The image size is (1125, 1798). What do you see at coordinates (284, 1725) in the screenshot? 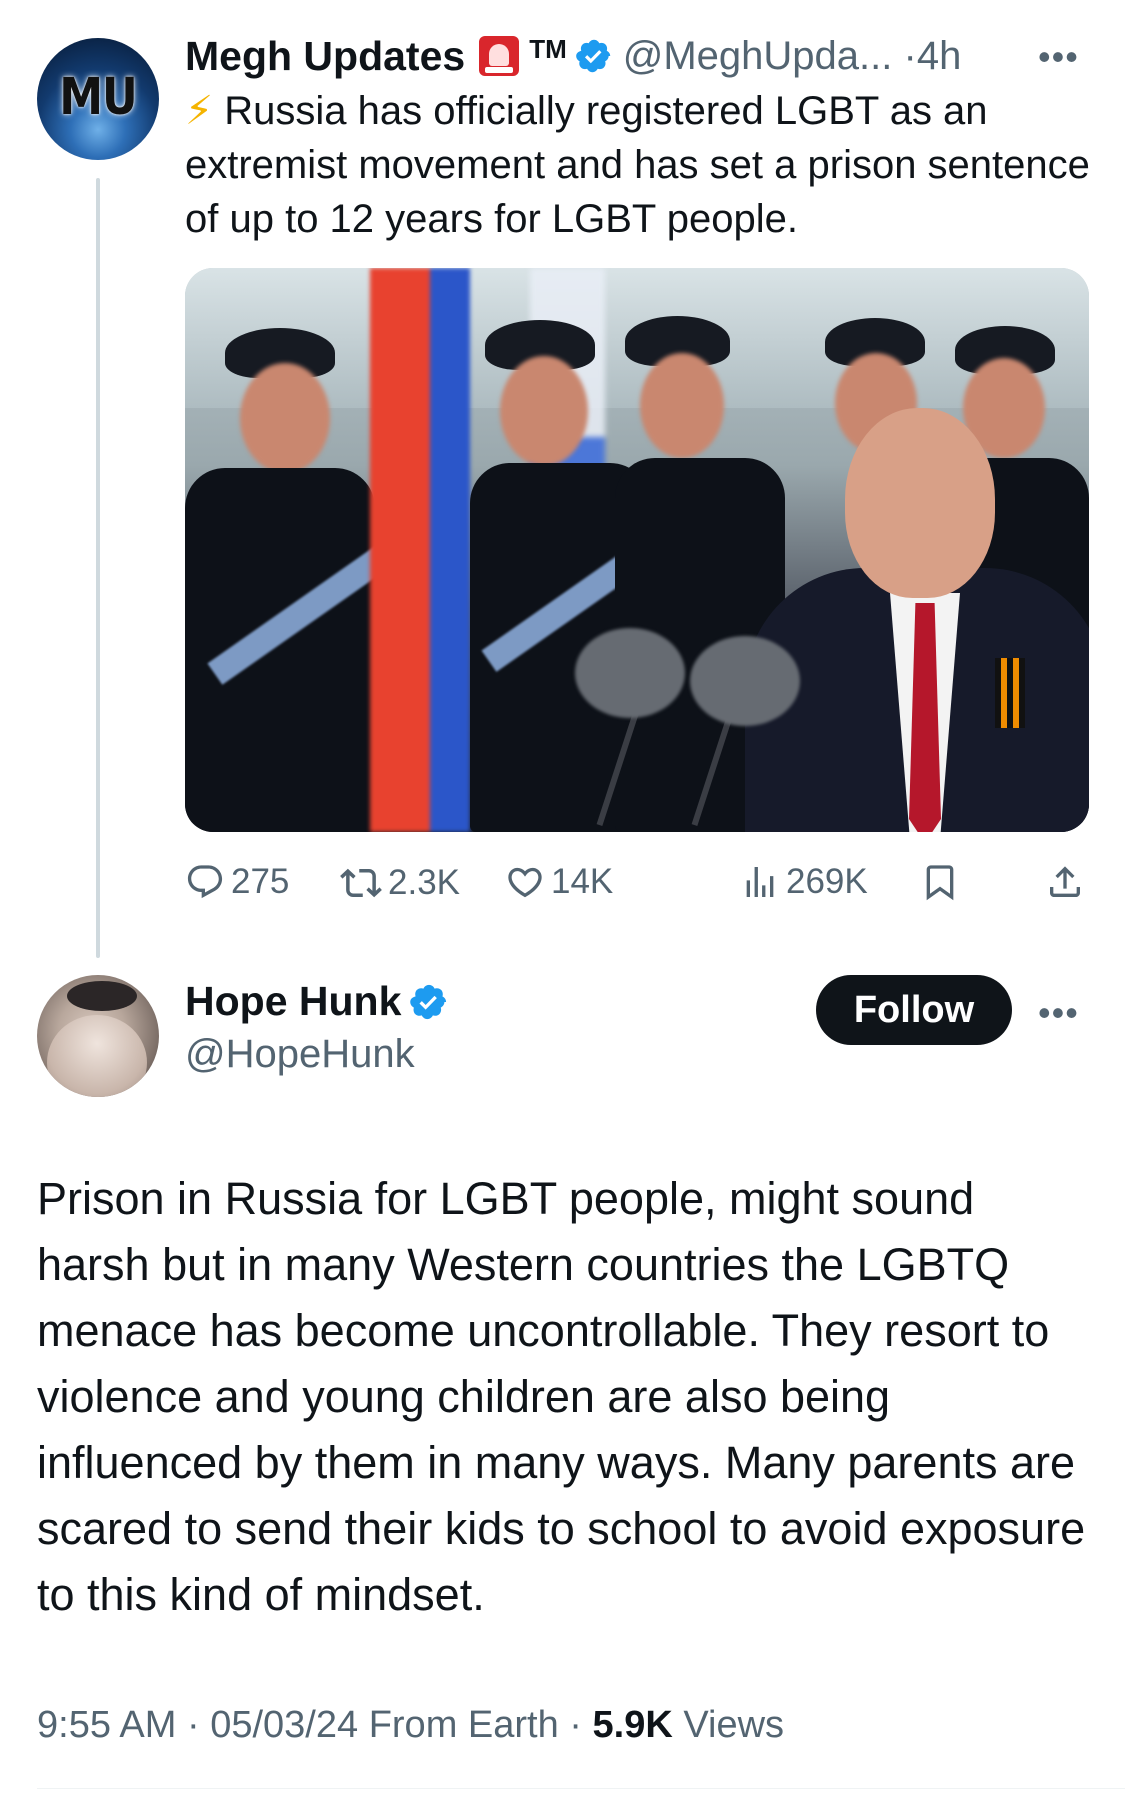
I see `tweet-date: 05/03/24` at bounding box center [284, 1725].